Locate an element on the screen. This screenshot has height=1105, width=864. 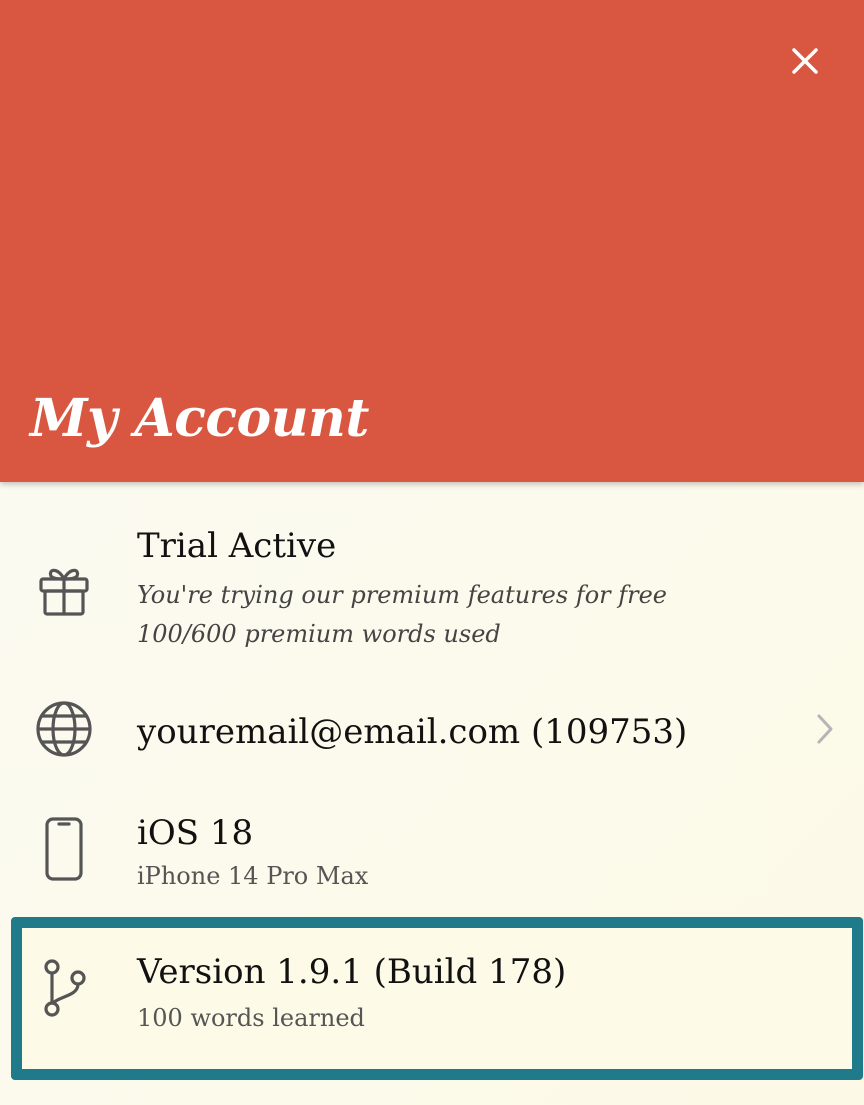
trial-usage: 100/600 premium words used is located at coordinates (319, 634).